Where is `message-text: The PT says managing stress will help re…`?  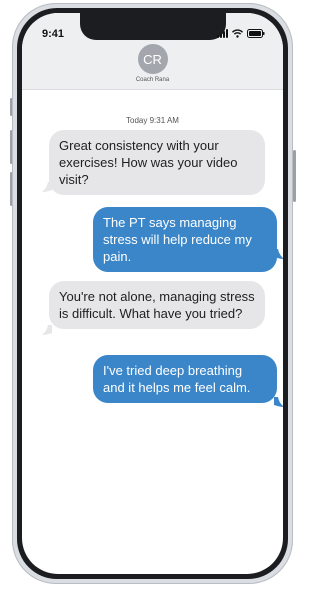 message-text: The PT says managing stress will help re… is located at coordinates (177, 239).